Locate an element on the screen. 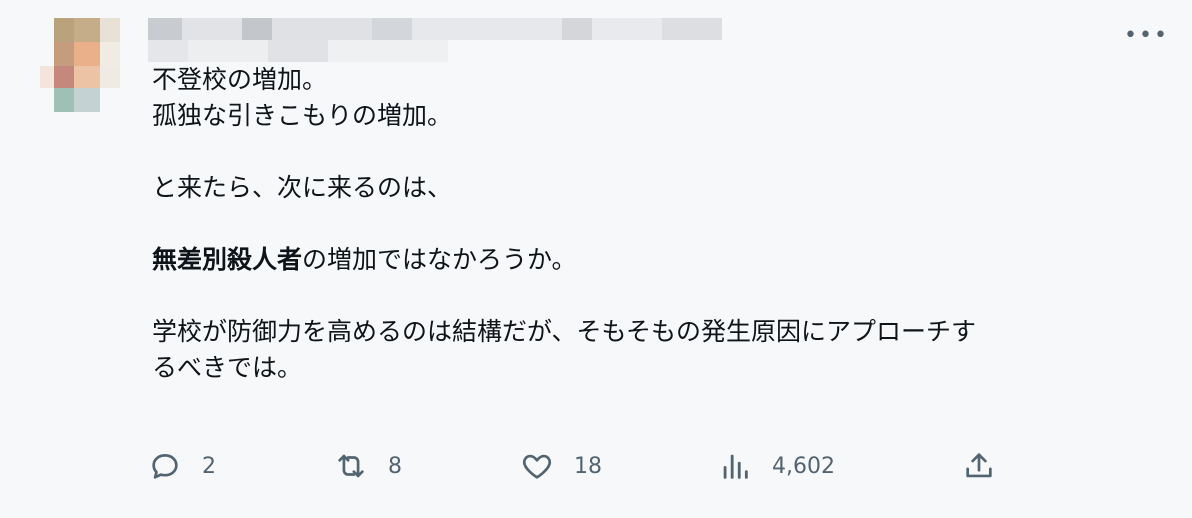 The width and height of the screenshot is (1192, 518). reply-count: 2 is located at coordinates (209, 466).